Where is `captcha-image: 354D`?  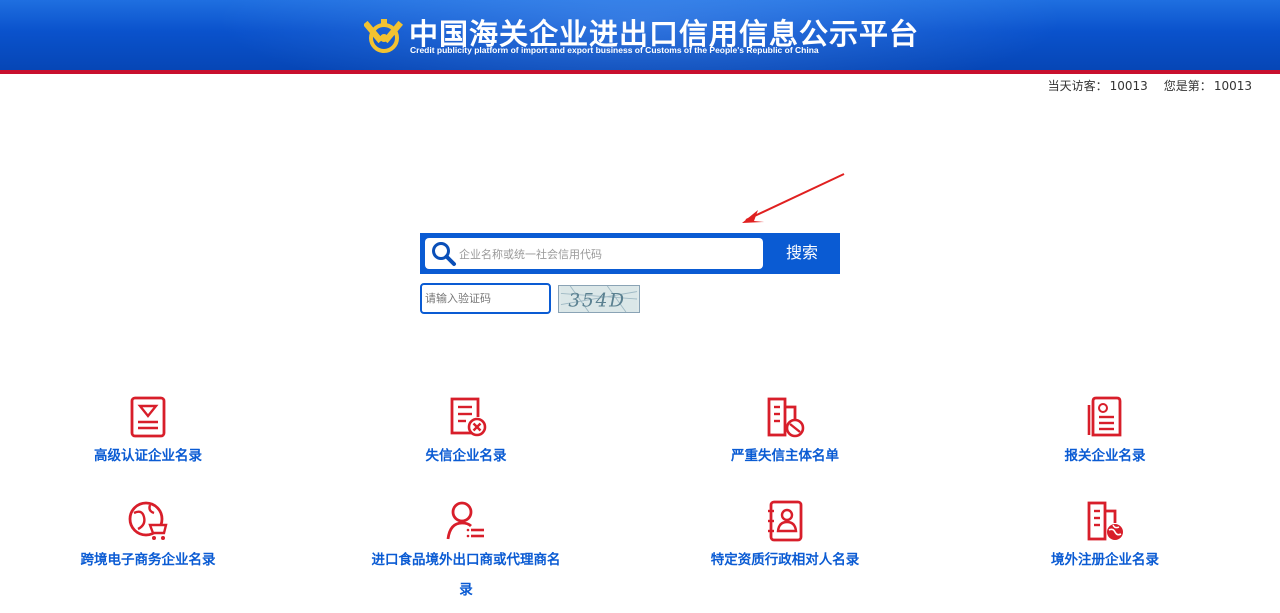 captcha-image: 354D is located at coordinates (599, 299).